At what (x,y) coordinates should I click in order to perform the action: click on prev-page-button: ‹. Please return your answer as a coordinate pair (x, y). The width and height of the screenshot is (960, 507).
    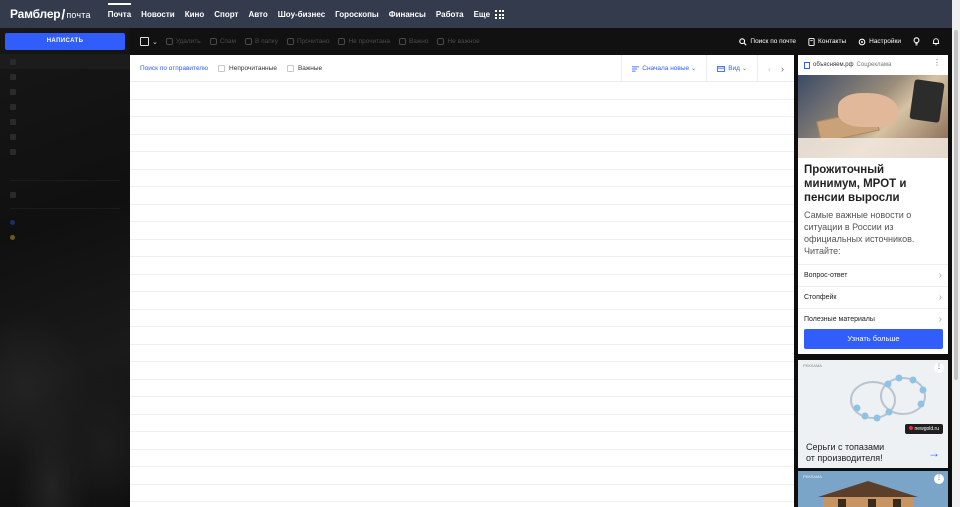
    Looking at the image, I should click on (769, 69).